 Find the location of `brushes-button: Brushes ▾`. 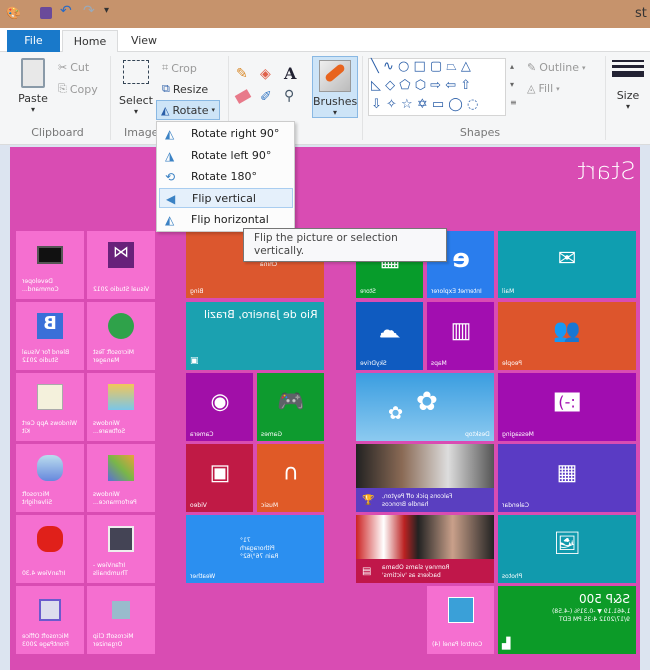

brushes-button: Brushes ▾ is located at coordinates (335, 87).